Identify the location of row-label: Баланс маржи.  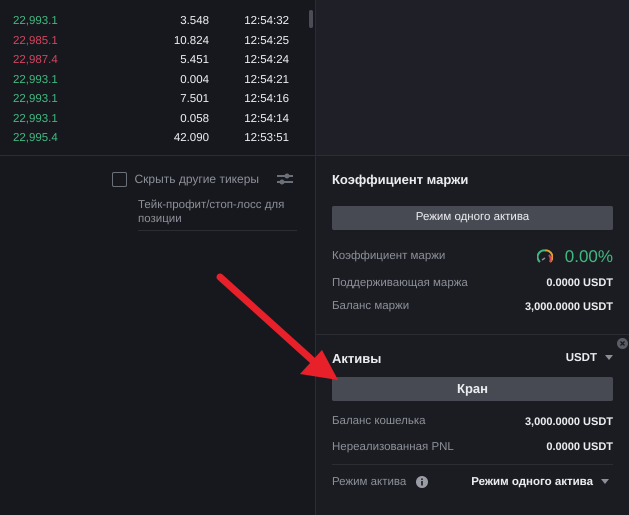
(371, 306).